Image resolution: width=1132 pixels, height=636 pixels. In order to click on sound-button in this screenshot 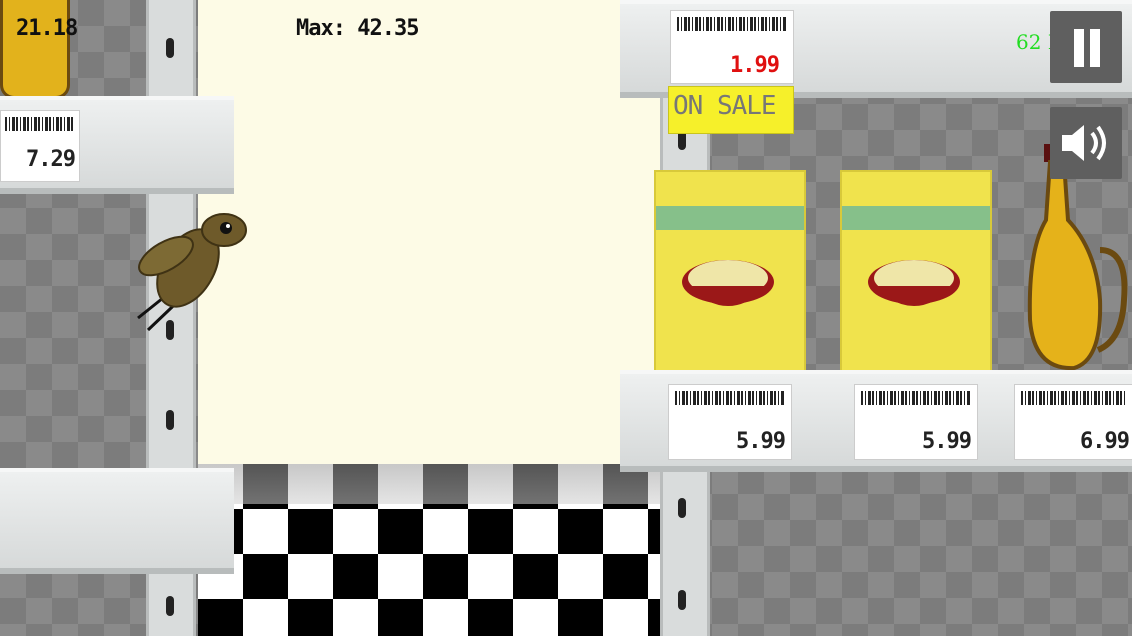, I will do `click(1086, 143)`.